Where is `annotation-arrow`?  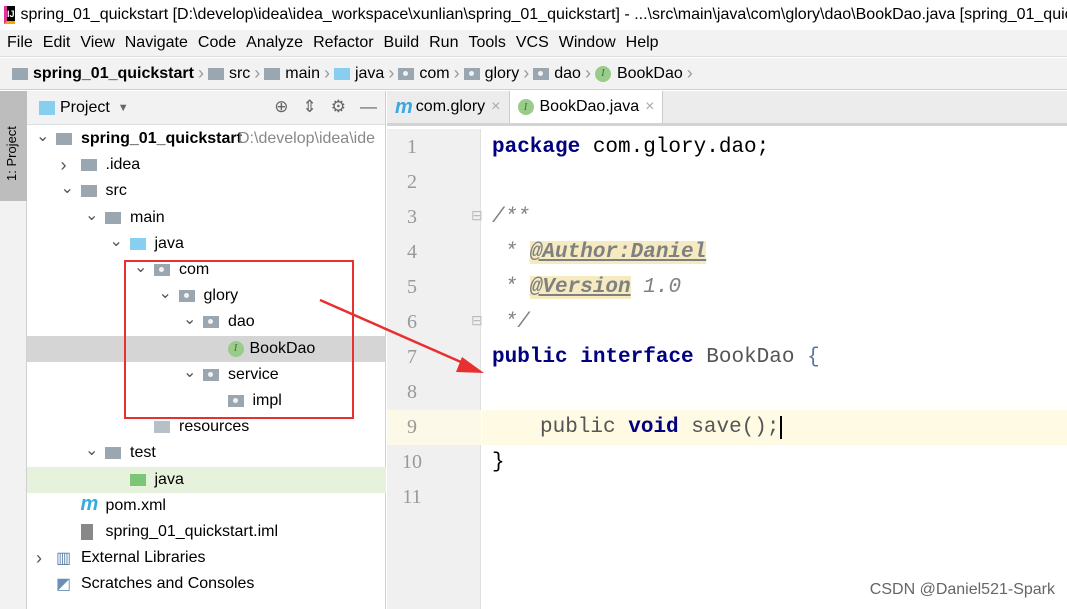 annotation-arrow is located at coordinates (401, 335).